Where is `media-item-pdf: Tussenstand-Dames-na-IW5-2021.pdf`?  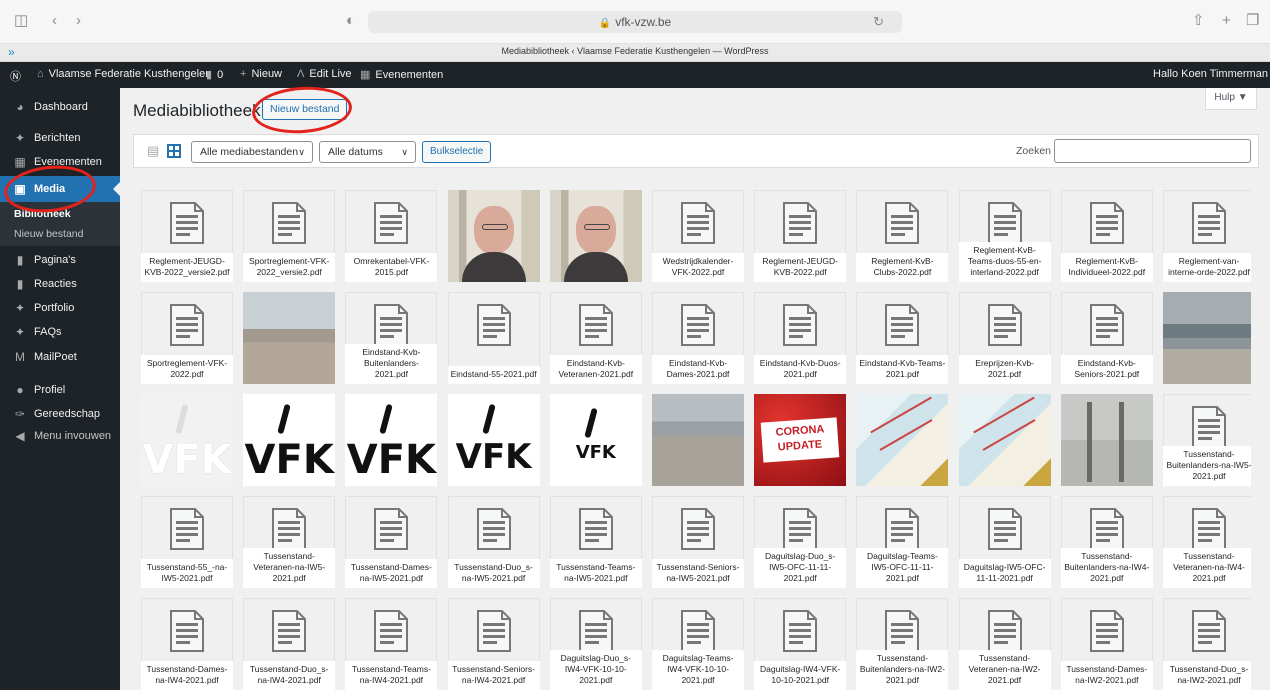 media-item-pdf: Tussenstand-Dames-na-IW5-2021.pdf is located at coordinates (391, 542).